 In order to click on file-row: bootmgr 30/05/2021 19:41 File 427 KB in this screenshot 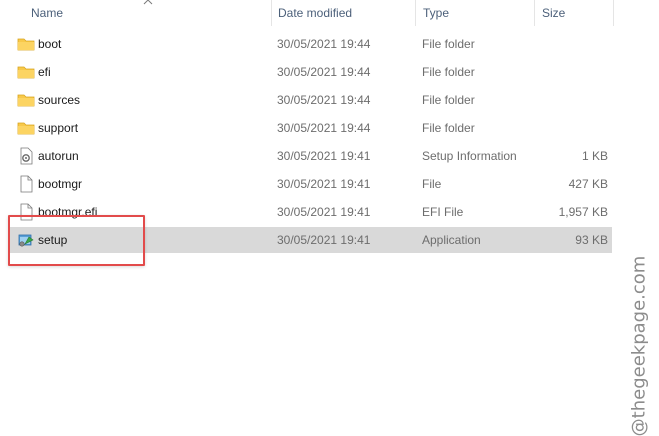, I will do `click(311, 184)`.